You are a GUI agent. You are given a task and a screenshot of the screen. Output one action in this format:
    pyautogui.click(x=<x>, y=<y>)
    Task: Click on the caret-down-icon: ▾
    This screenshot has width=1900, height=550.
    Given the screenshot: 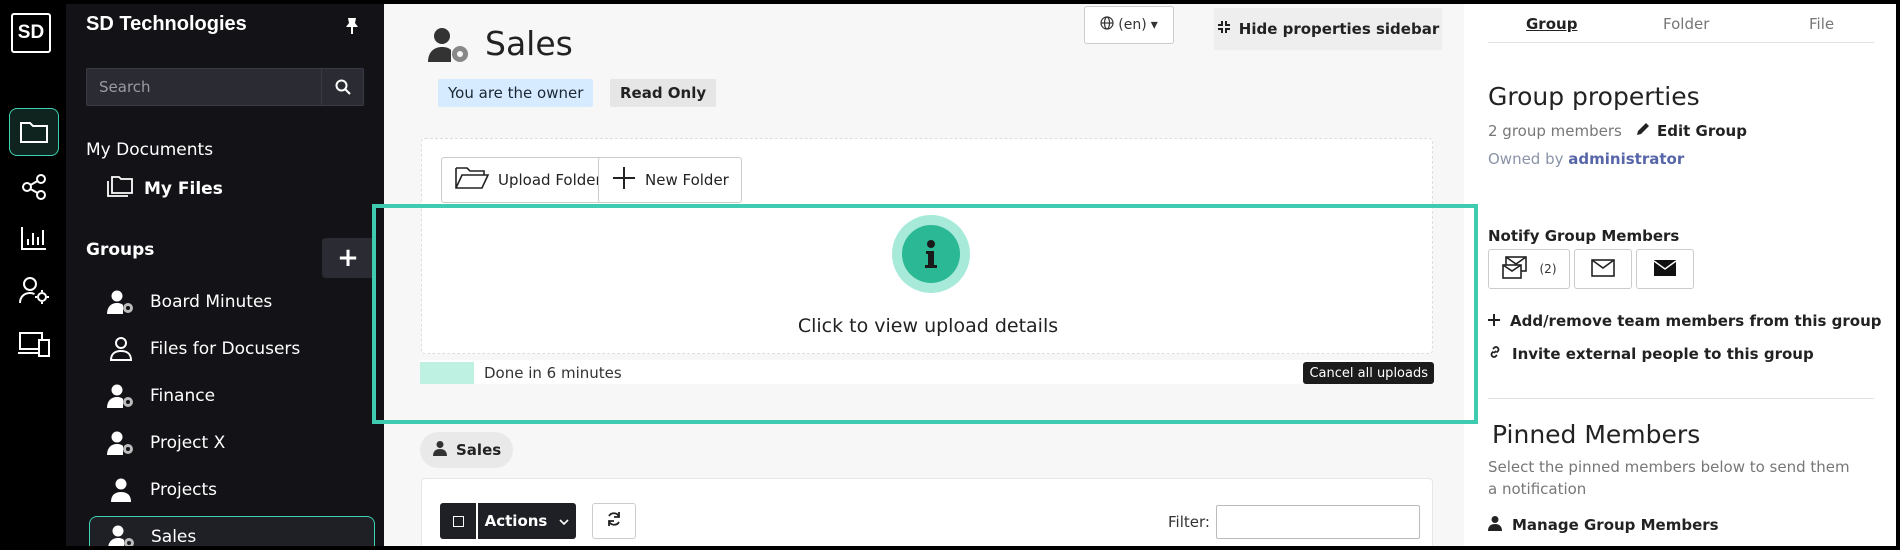 What is the action you would take?
    pyautogui.click(x=1154, y=25)
    